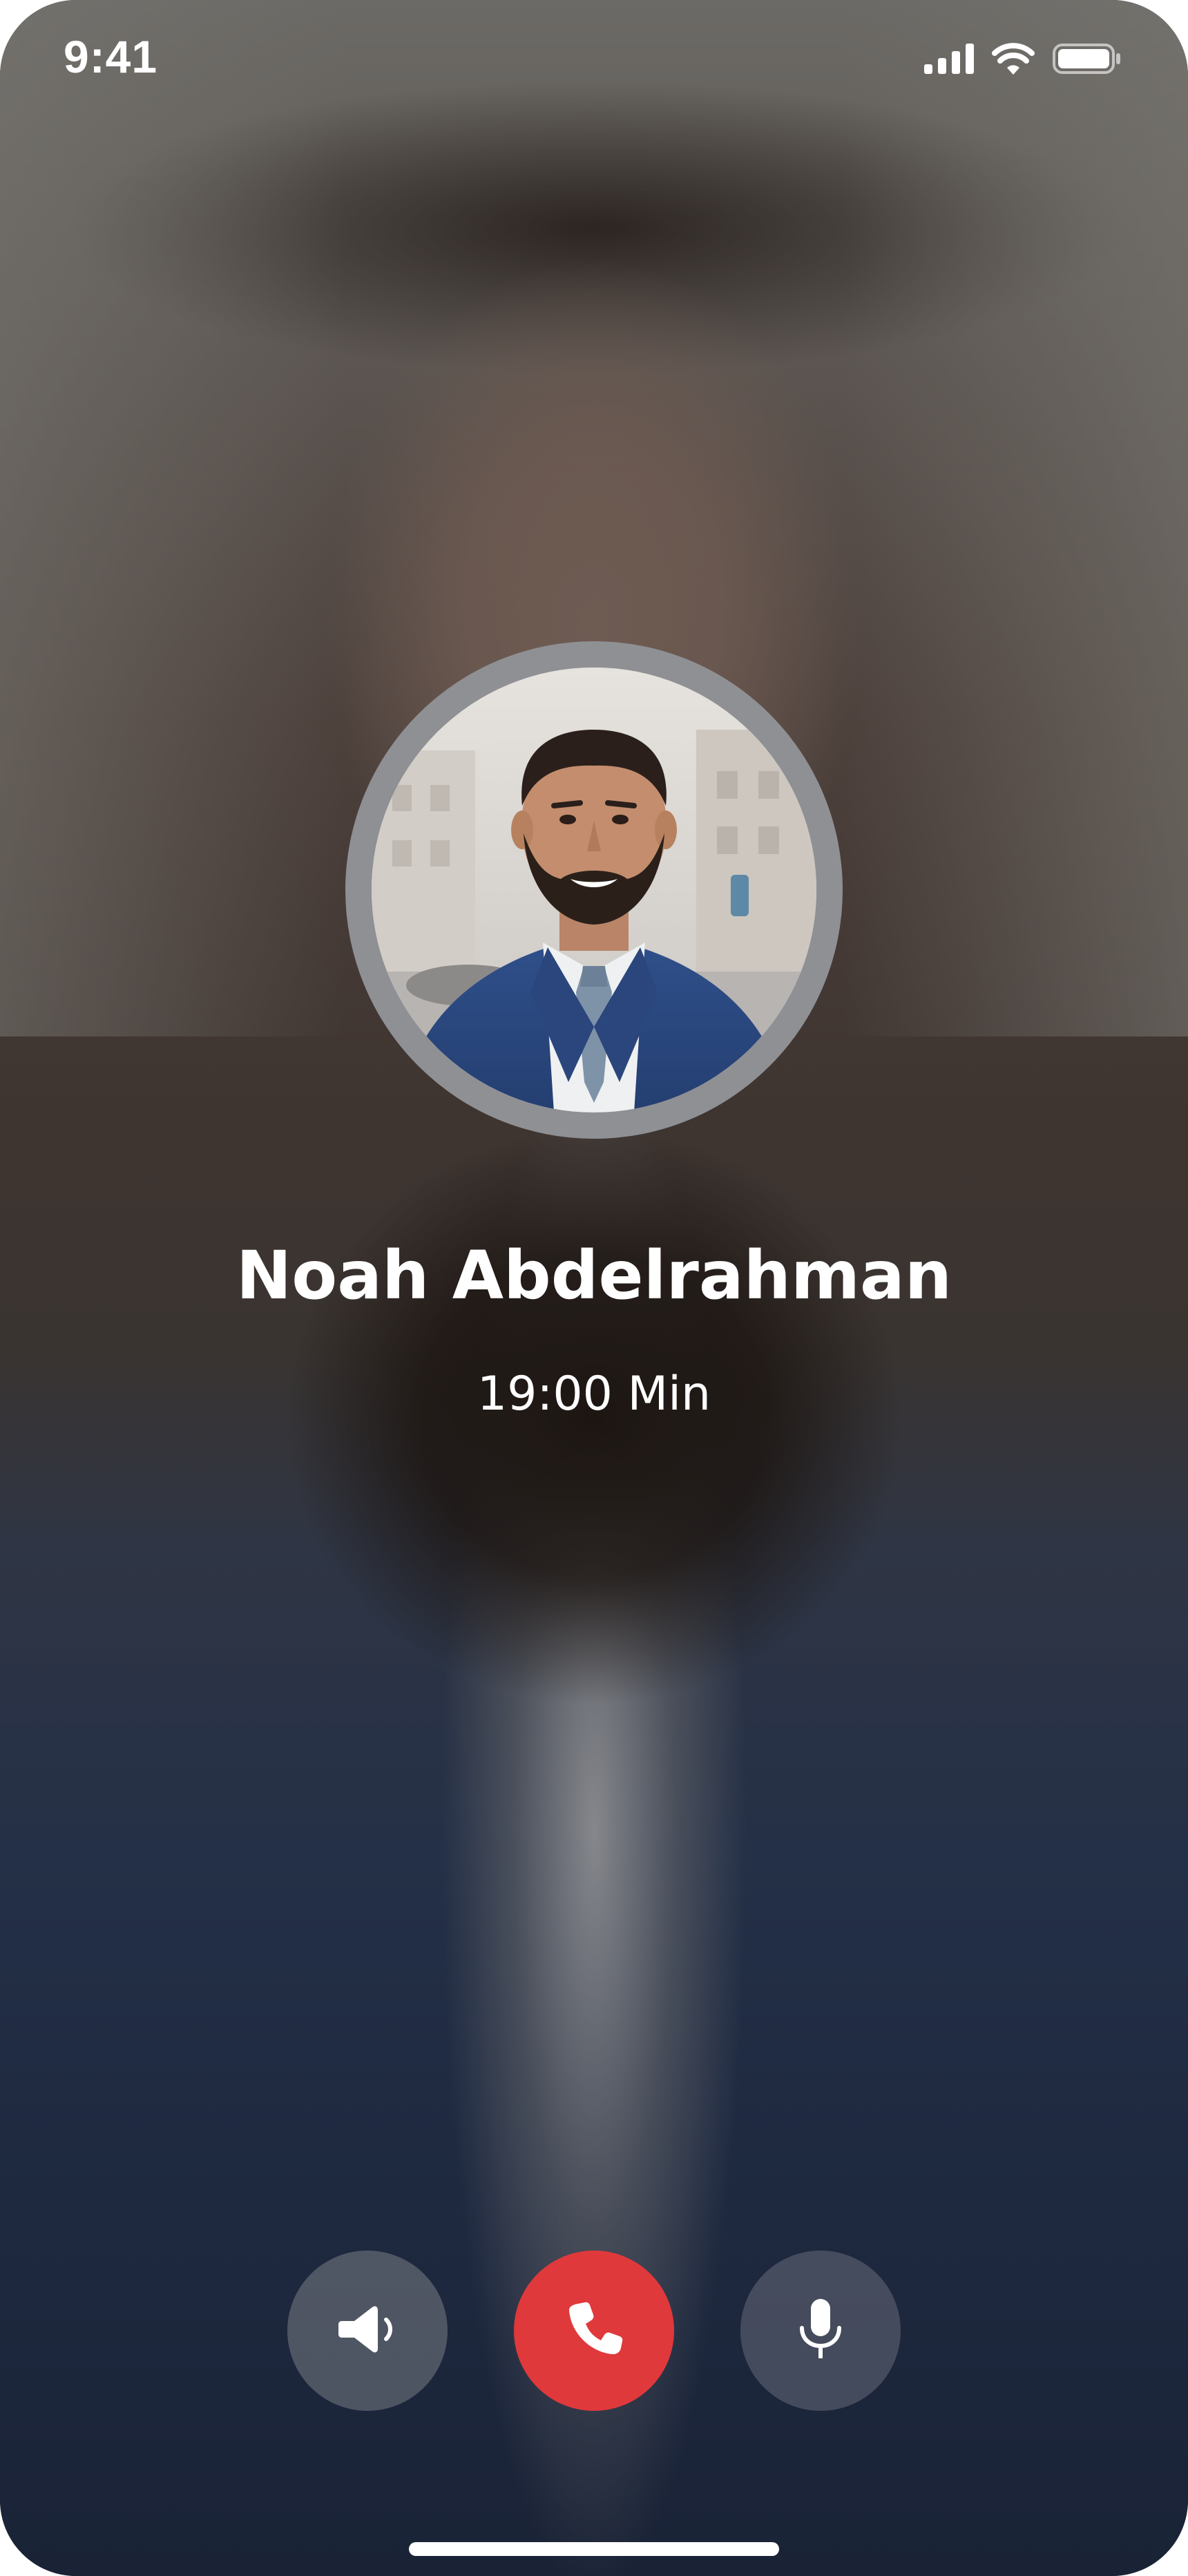 The height and width of the screenshot is (2576, 1188). I want to click on speaker-icon, so click(367, 2331).